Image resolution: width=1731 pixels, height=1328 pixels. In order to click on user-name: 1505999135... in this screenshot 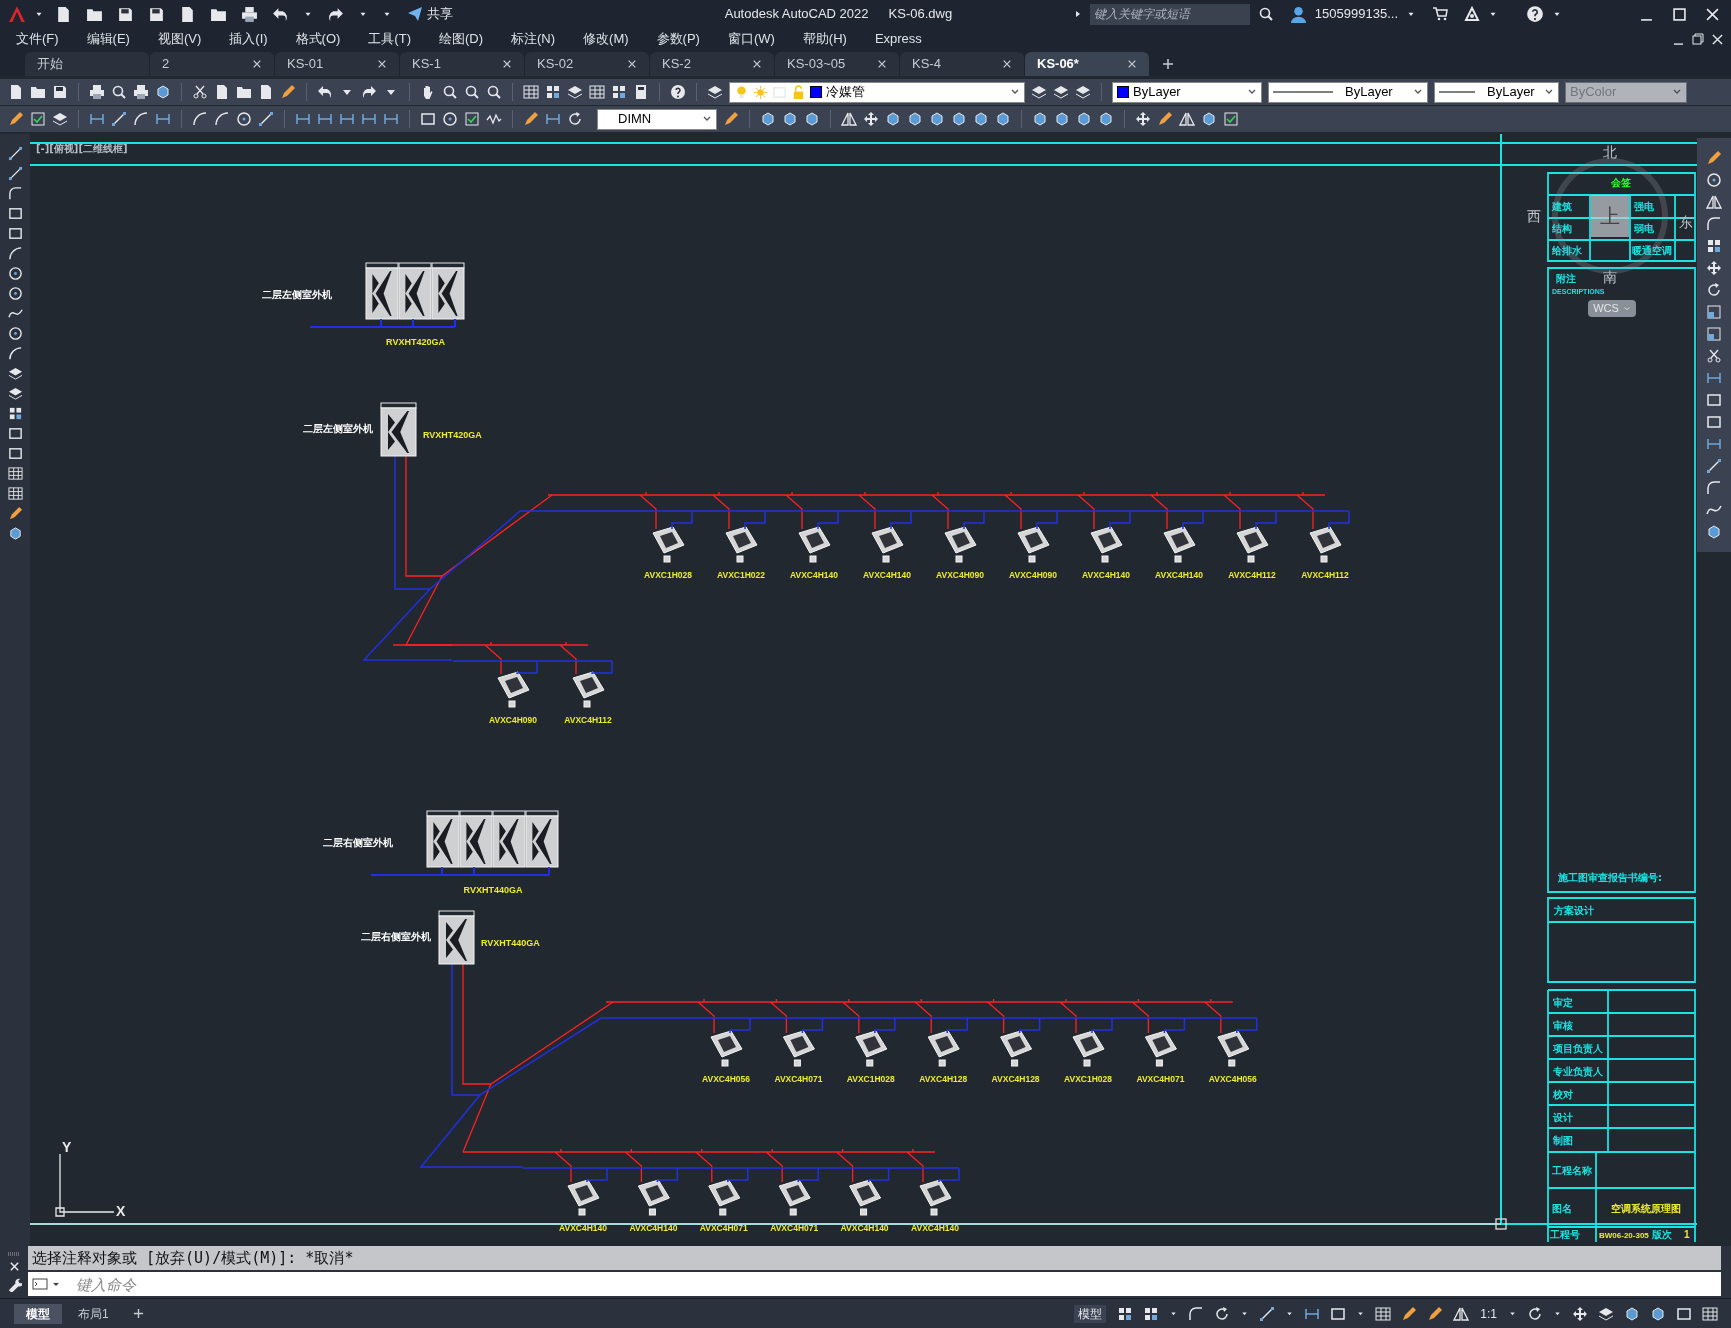, I will do `click(1356, 14)`.